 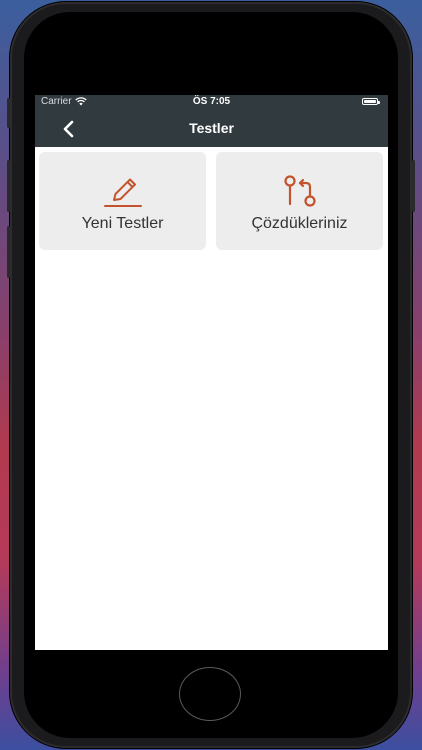 I want to click on navigation-bar: Testler, so click(x=211, y=128).